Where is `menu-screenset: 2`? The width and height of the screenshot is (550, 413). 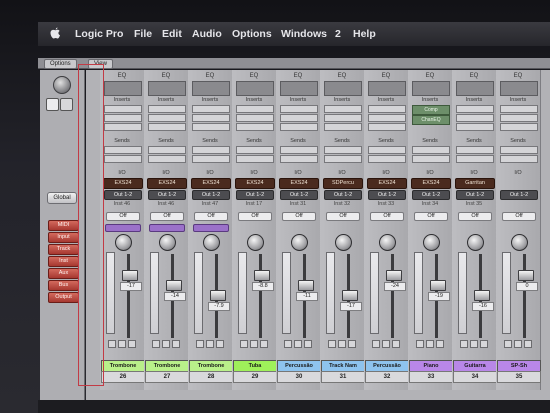 menu-screenset: 2 is located at coordinates (338, 34).